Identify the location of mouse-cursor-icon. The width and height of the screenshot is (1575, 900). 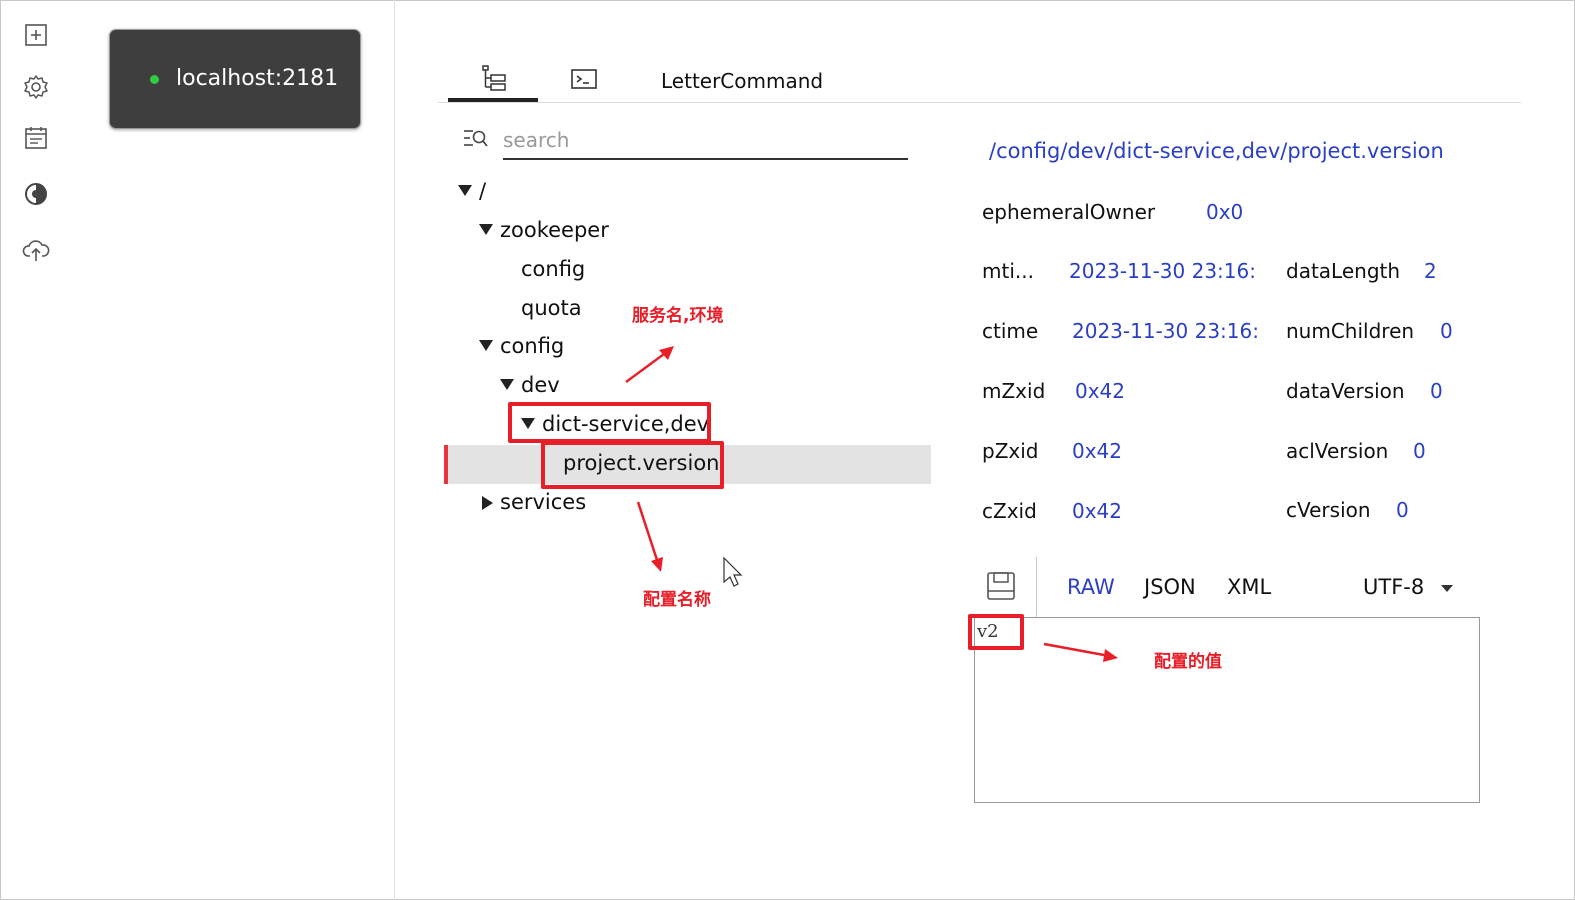
(733, 571).